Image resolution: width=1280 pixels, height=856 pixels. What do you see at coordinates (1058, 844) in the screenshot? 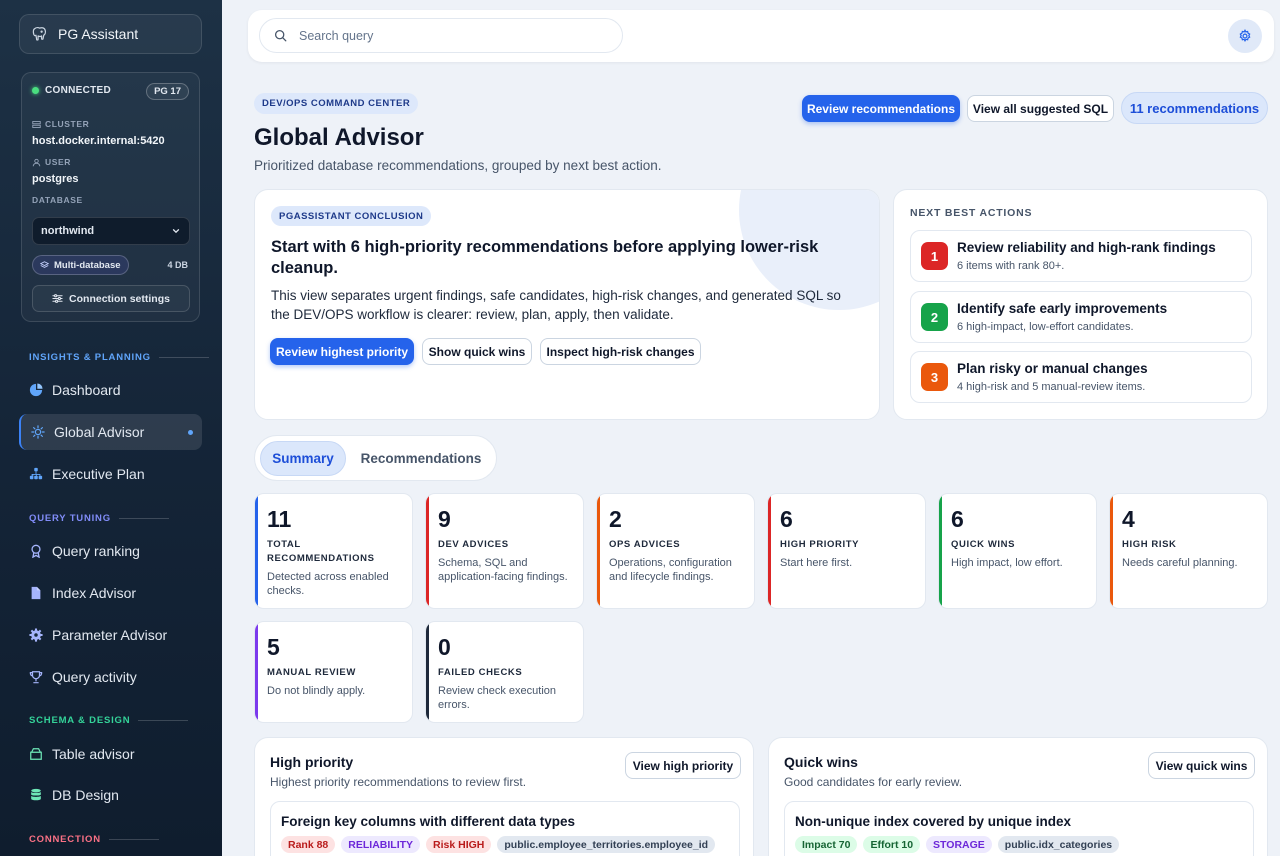
I see `object-chip: public.idx_categories` at bounding box center [1058, 844].